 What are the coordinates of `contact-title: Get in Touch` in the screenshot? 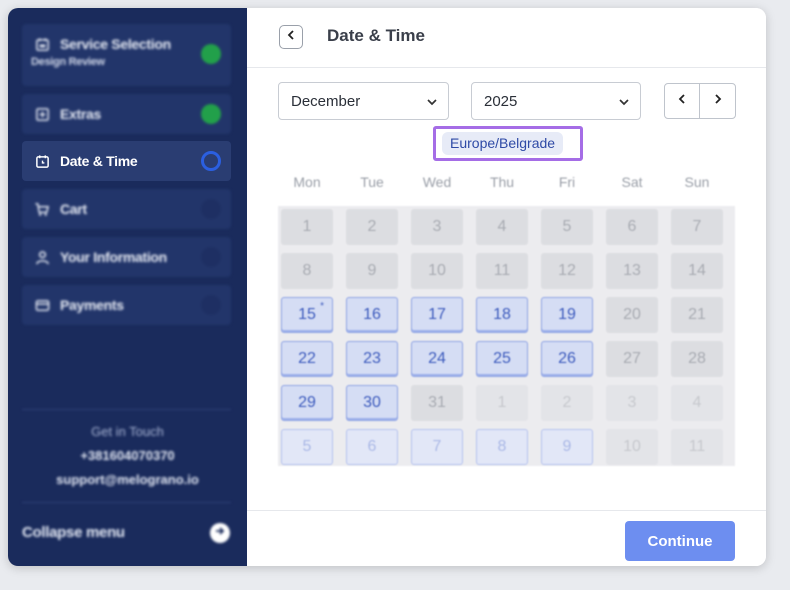 It's located at (127, 431).